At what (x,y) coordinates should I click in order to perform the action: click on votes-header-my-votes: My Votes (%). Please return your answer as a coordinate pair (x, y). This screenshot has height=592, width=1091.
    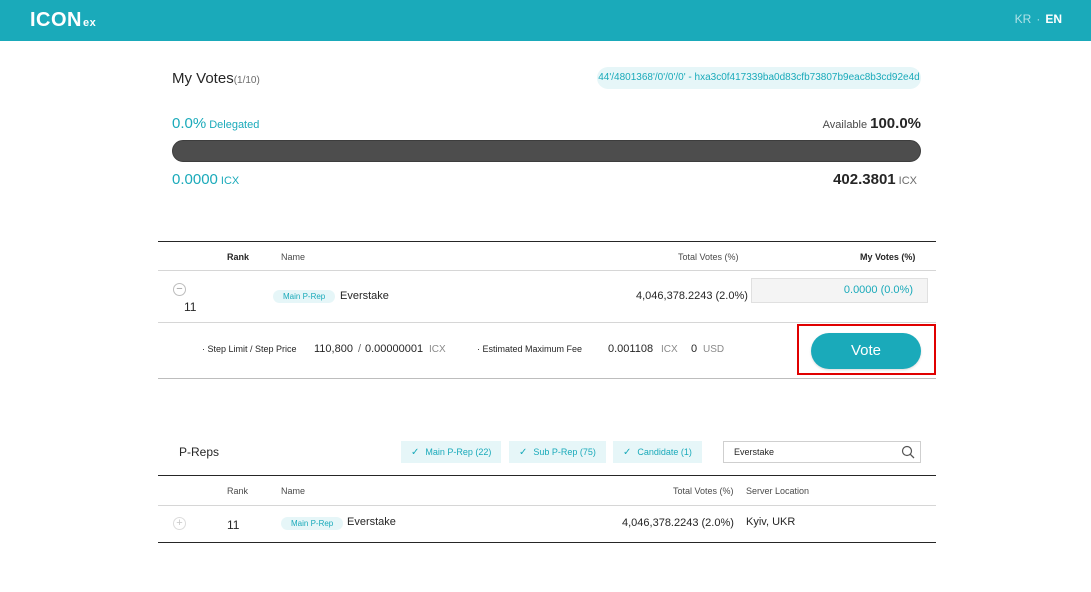
    Looking at the image, I should click on (888, 257).